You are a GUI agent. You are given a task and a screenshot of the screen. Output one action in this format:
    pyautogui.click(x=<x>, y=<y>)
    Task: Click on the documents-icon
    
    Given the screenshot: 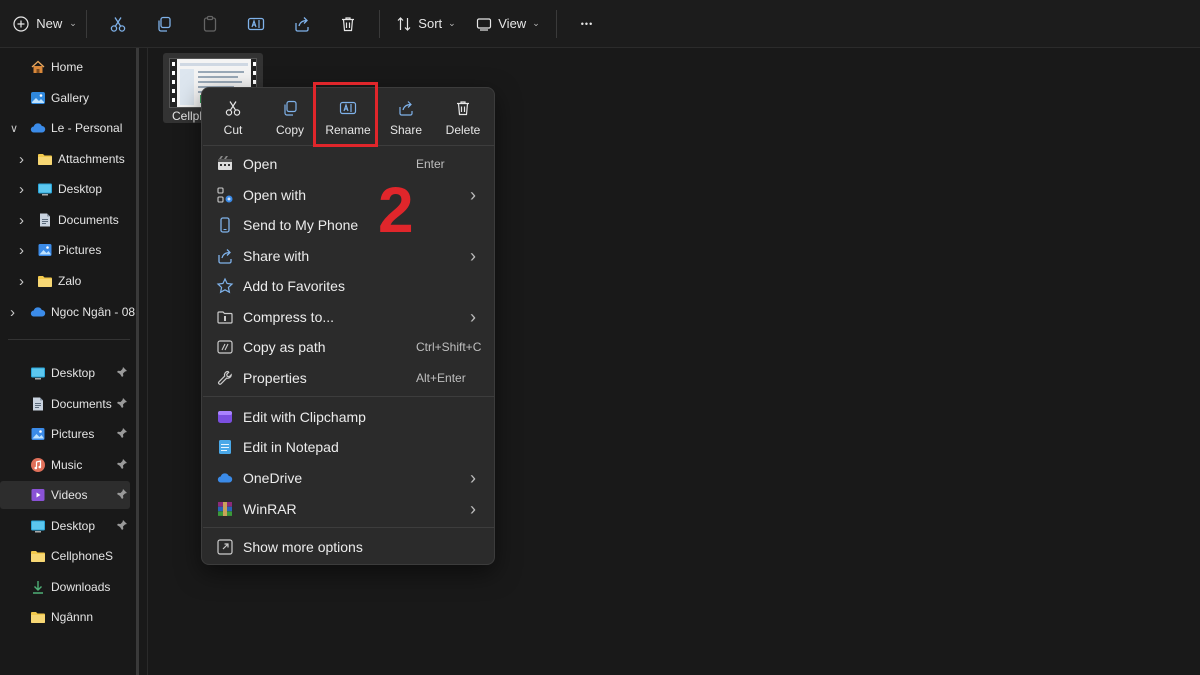 What is the action you would take?
    pyautogui.click(x=45, y=220)
    